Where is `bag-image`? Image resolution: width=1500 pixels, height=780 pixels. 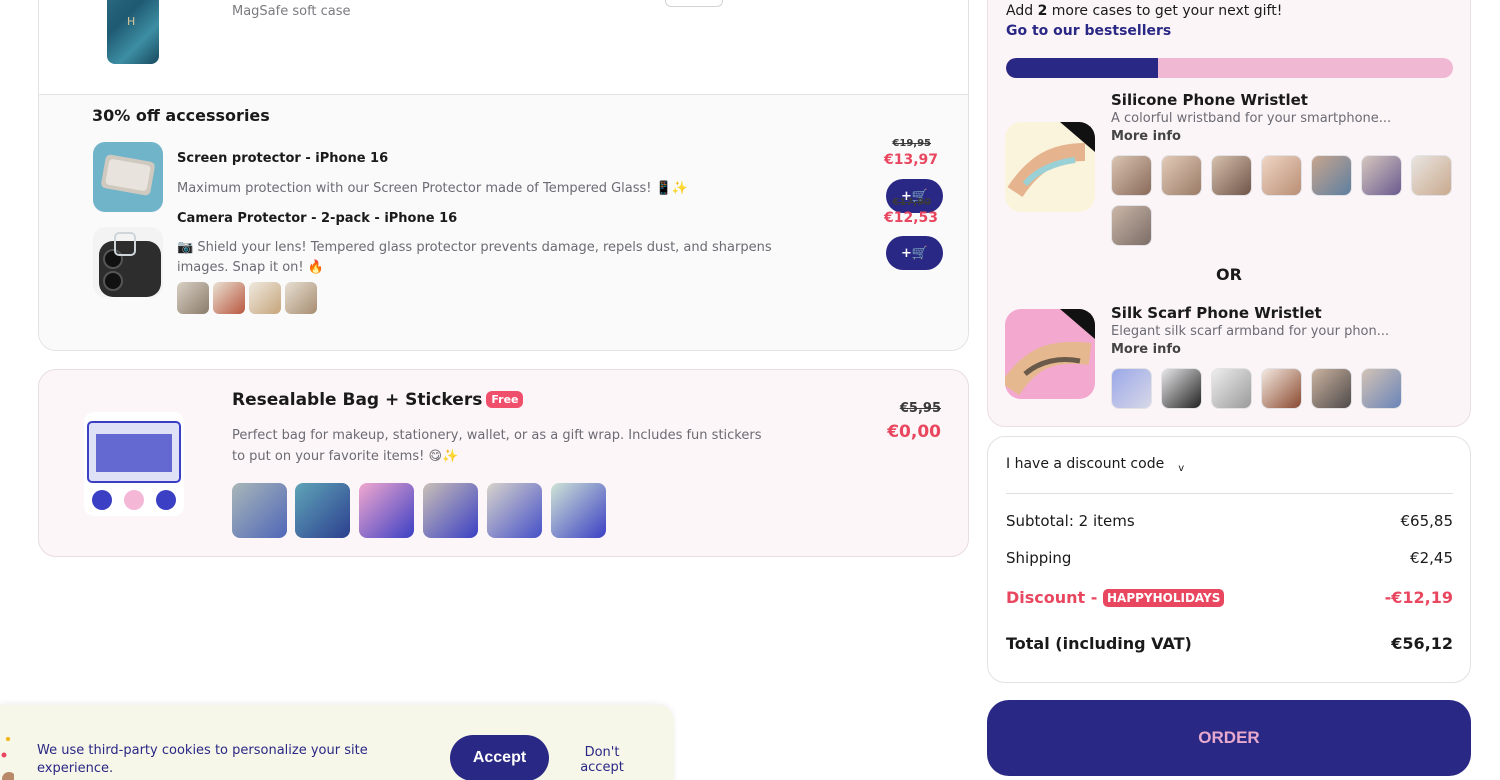 bag-image is located at coordinates (134, 464).